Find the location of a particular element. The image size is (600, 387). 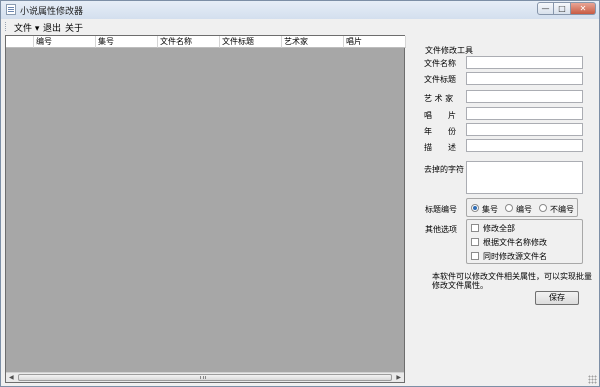

column-header-episode: 集号 is located at coordinates (127, 42).